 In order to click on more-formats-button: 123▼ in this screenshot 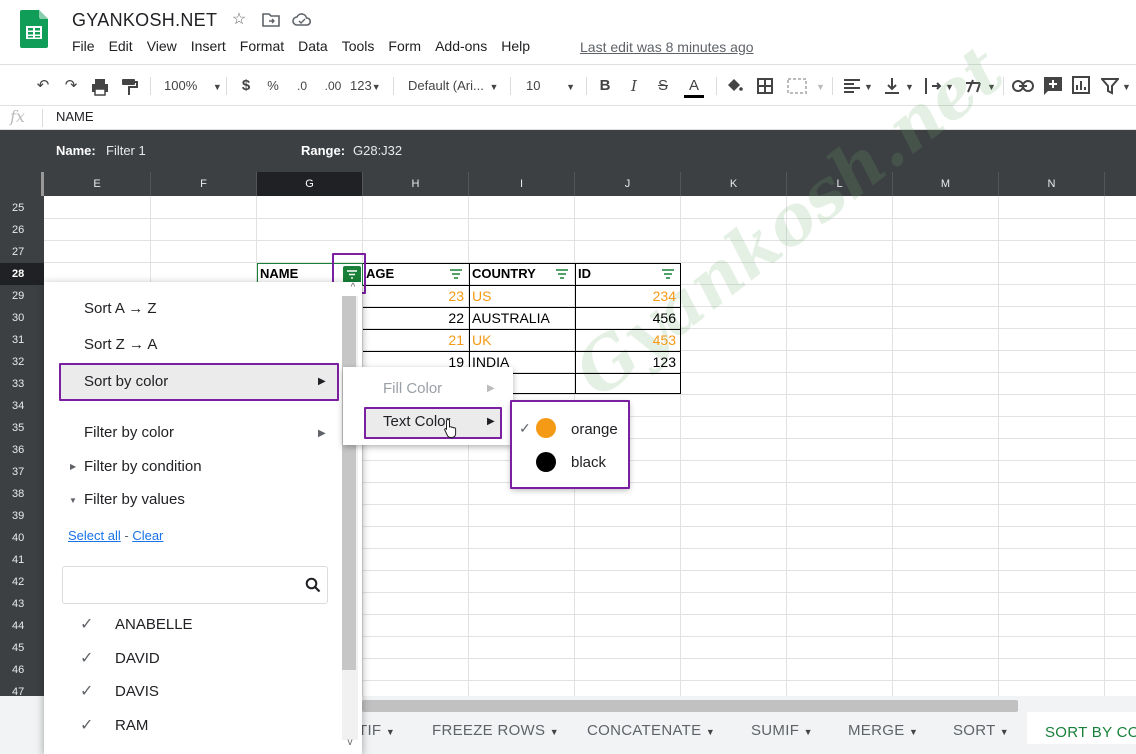, I will do `click(365, 86)`.